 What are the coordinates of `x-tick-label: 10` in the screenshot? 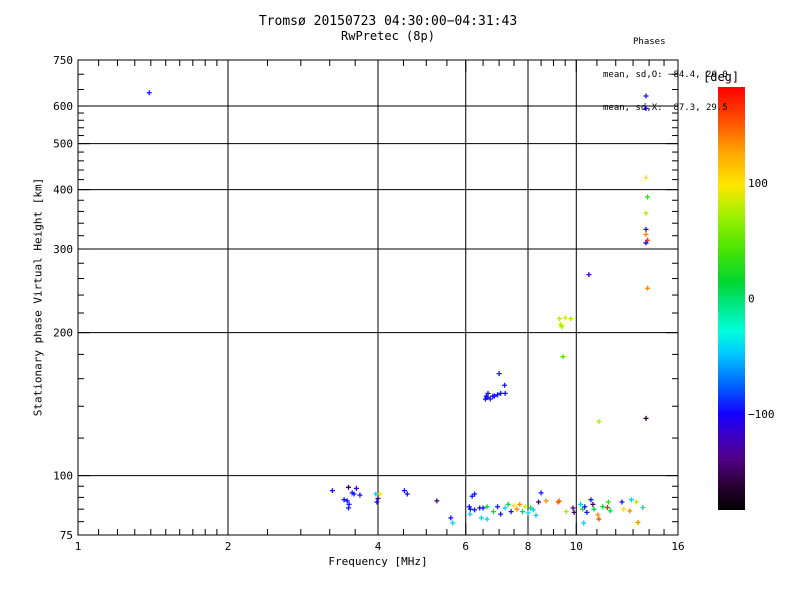 It's located at (576, 546).